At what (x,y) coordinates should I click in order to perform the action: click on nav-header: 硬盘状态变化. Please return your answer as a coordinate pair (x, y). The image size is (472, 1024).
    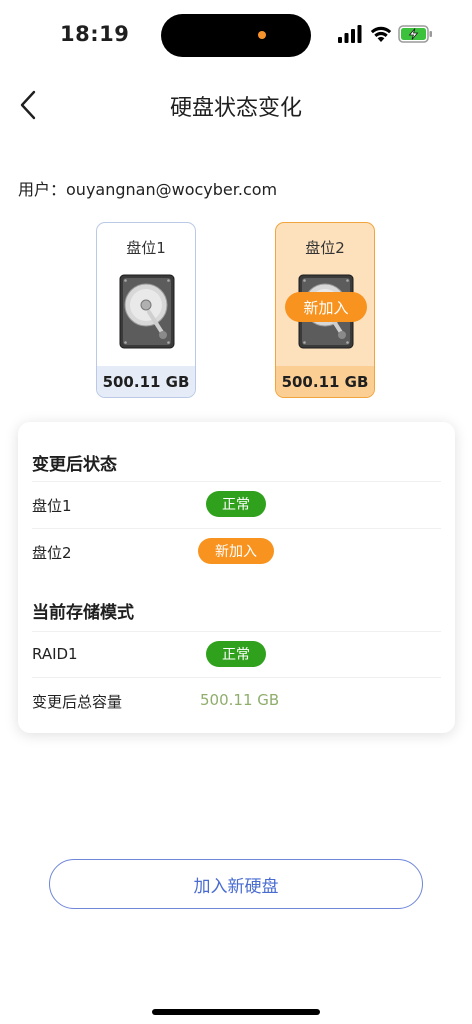
    Looking at the image, I should click on (236, 105).